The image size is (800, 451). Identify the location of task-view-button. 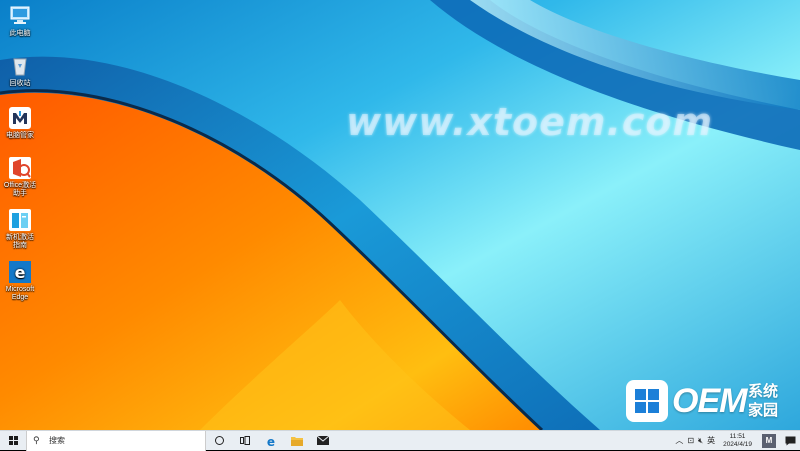
(245, 441).